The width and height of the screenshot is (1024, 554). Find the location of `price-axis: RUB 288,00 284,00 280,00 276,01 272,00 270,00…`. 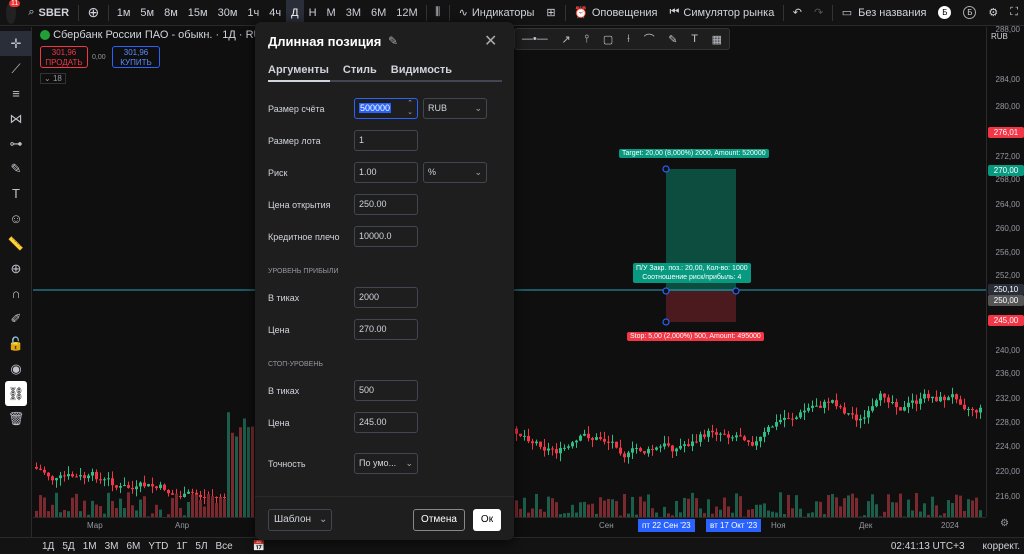

price-axis: RUB 288,00 284,00 280,00 276,01 272,00 270,00… is located at coordinates (1005, 271).